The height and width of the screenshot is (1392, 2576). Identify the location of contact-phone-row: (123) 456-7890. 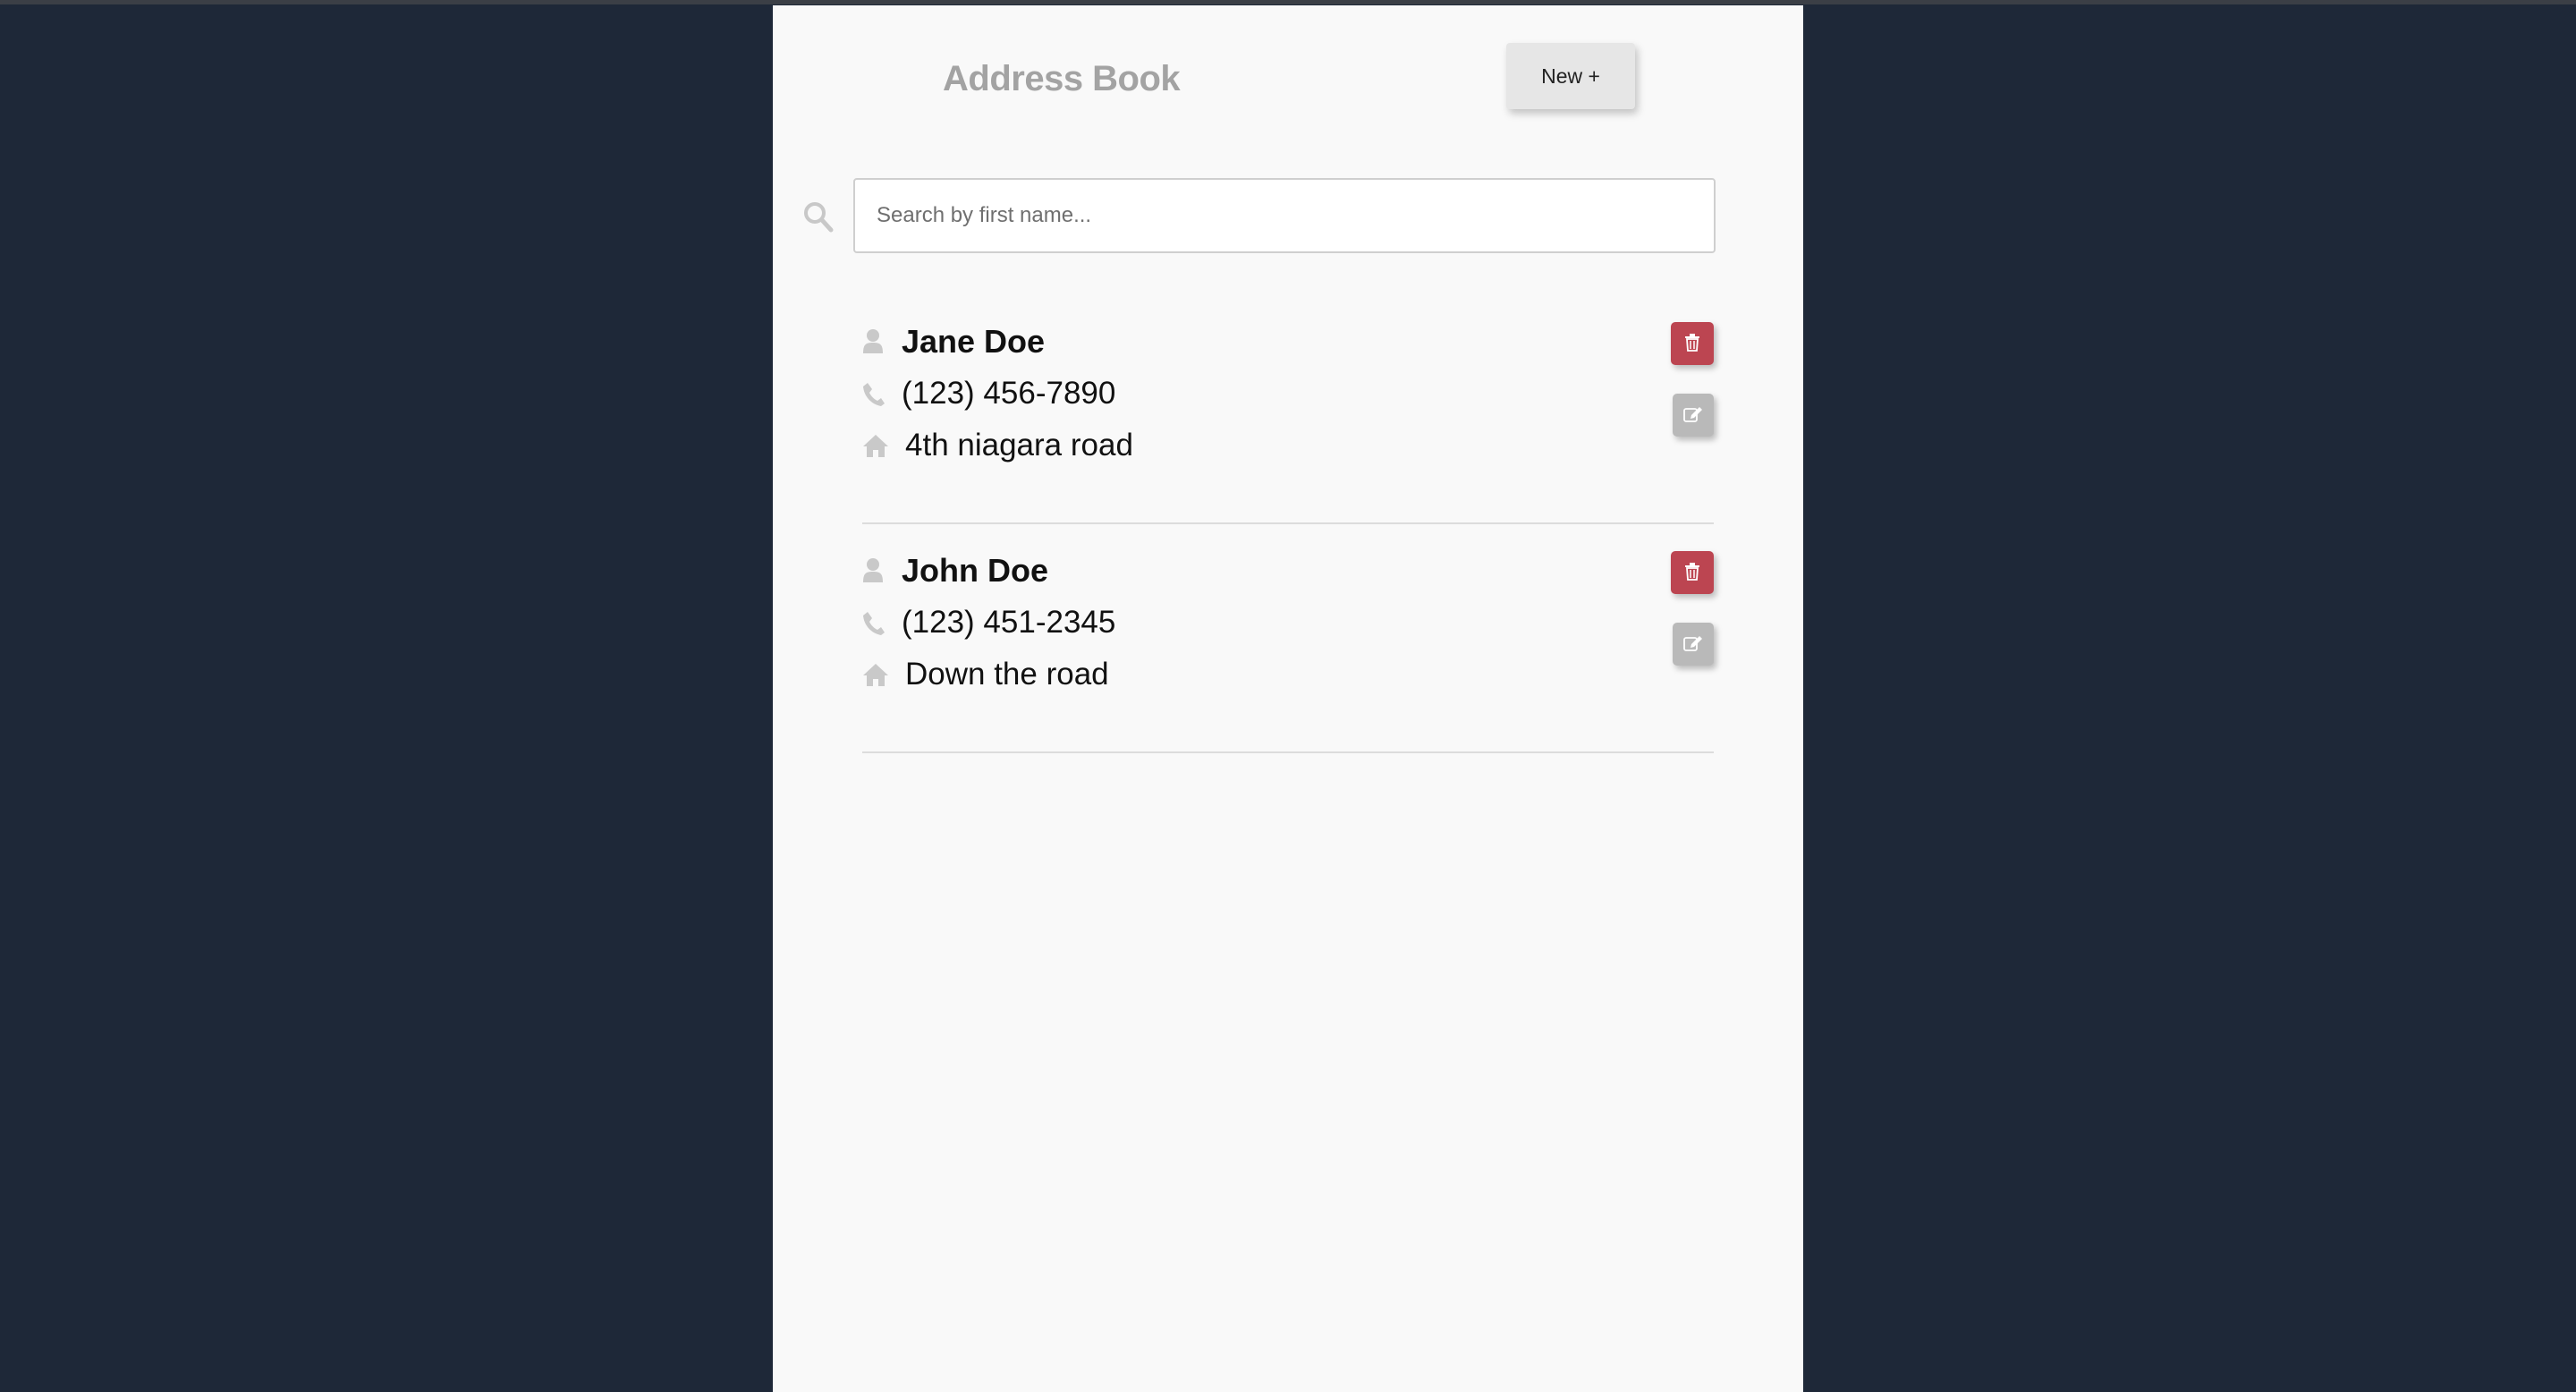
(988, 393).